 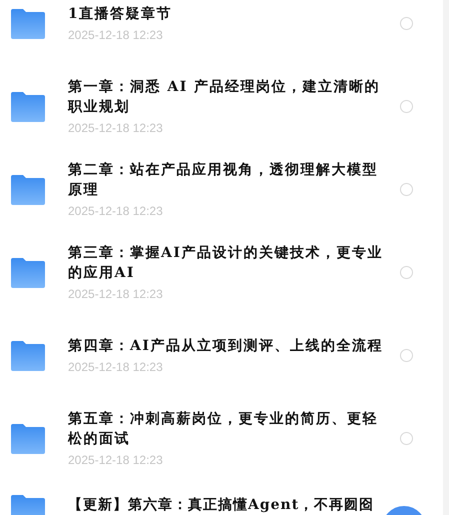 I want to click on folder-title: 第一章：洞悉 AI 产品经理岗位，建立清晰的职业规划, so click(x=225, y=96).